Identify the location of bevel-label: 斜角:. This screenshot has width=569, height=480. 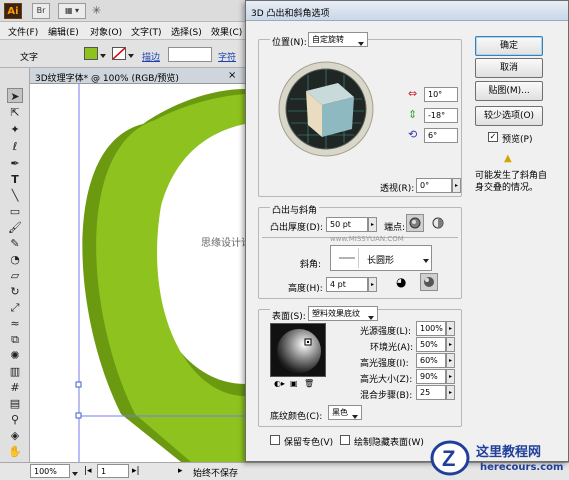
(311, 265).